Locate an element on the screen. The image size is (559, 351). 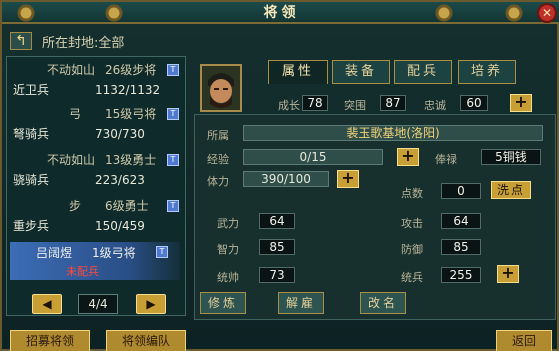
growth-value: 78 is located at coordinates (315, 103).